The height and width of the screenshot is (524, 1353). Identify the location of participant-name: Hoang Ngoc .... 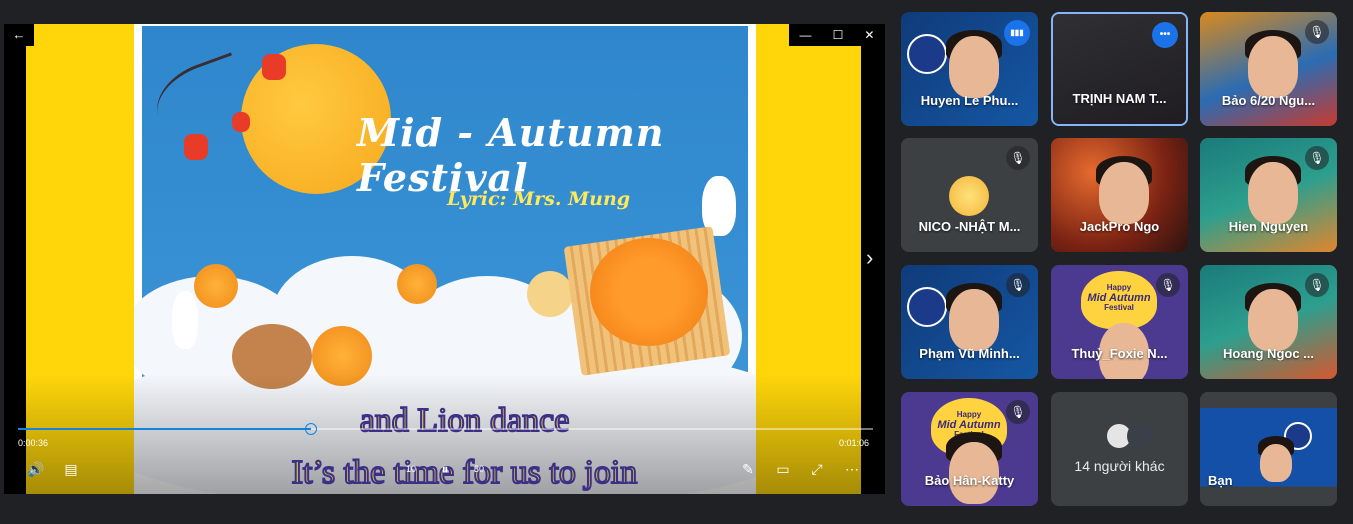
(1268, 353).